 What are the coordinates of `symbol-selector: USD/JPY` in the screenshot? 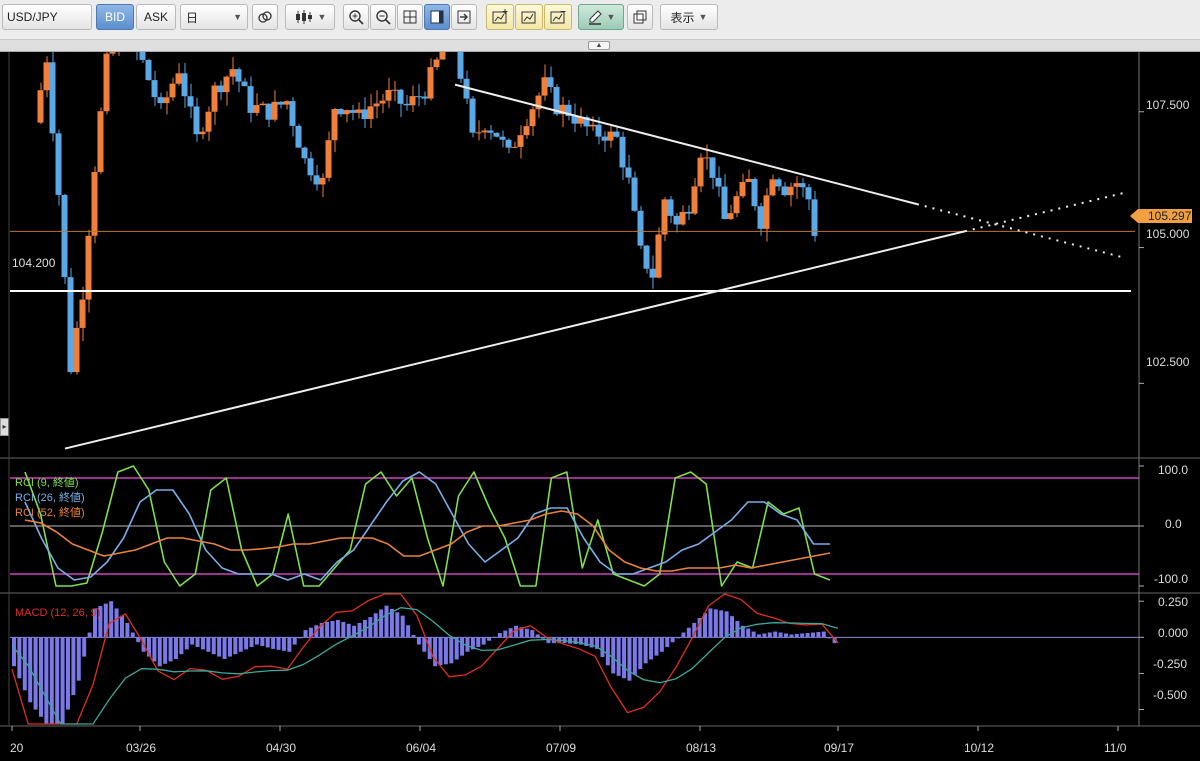 It's located at (47, 17).